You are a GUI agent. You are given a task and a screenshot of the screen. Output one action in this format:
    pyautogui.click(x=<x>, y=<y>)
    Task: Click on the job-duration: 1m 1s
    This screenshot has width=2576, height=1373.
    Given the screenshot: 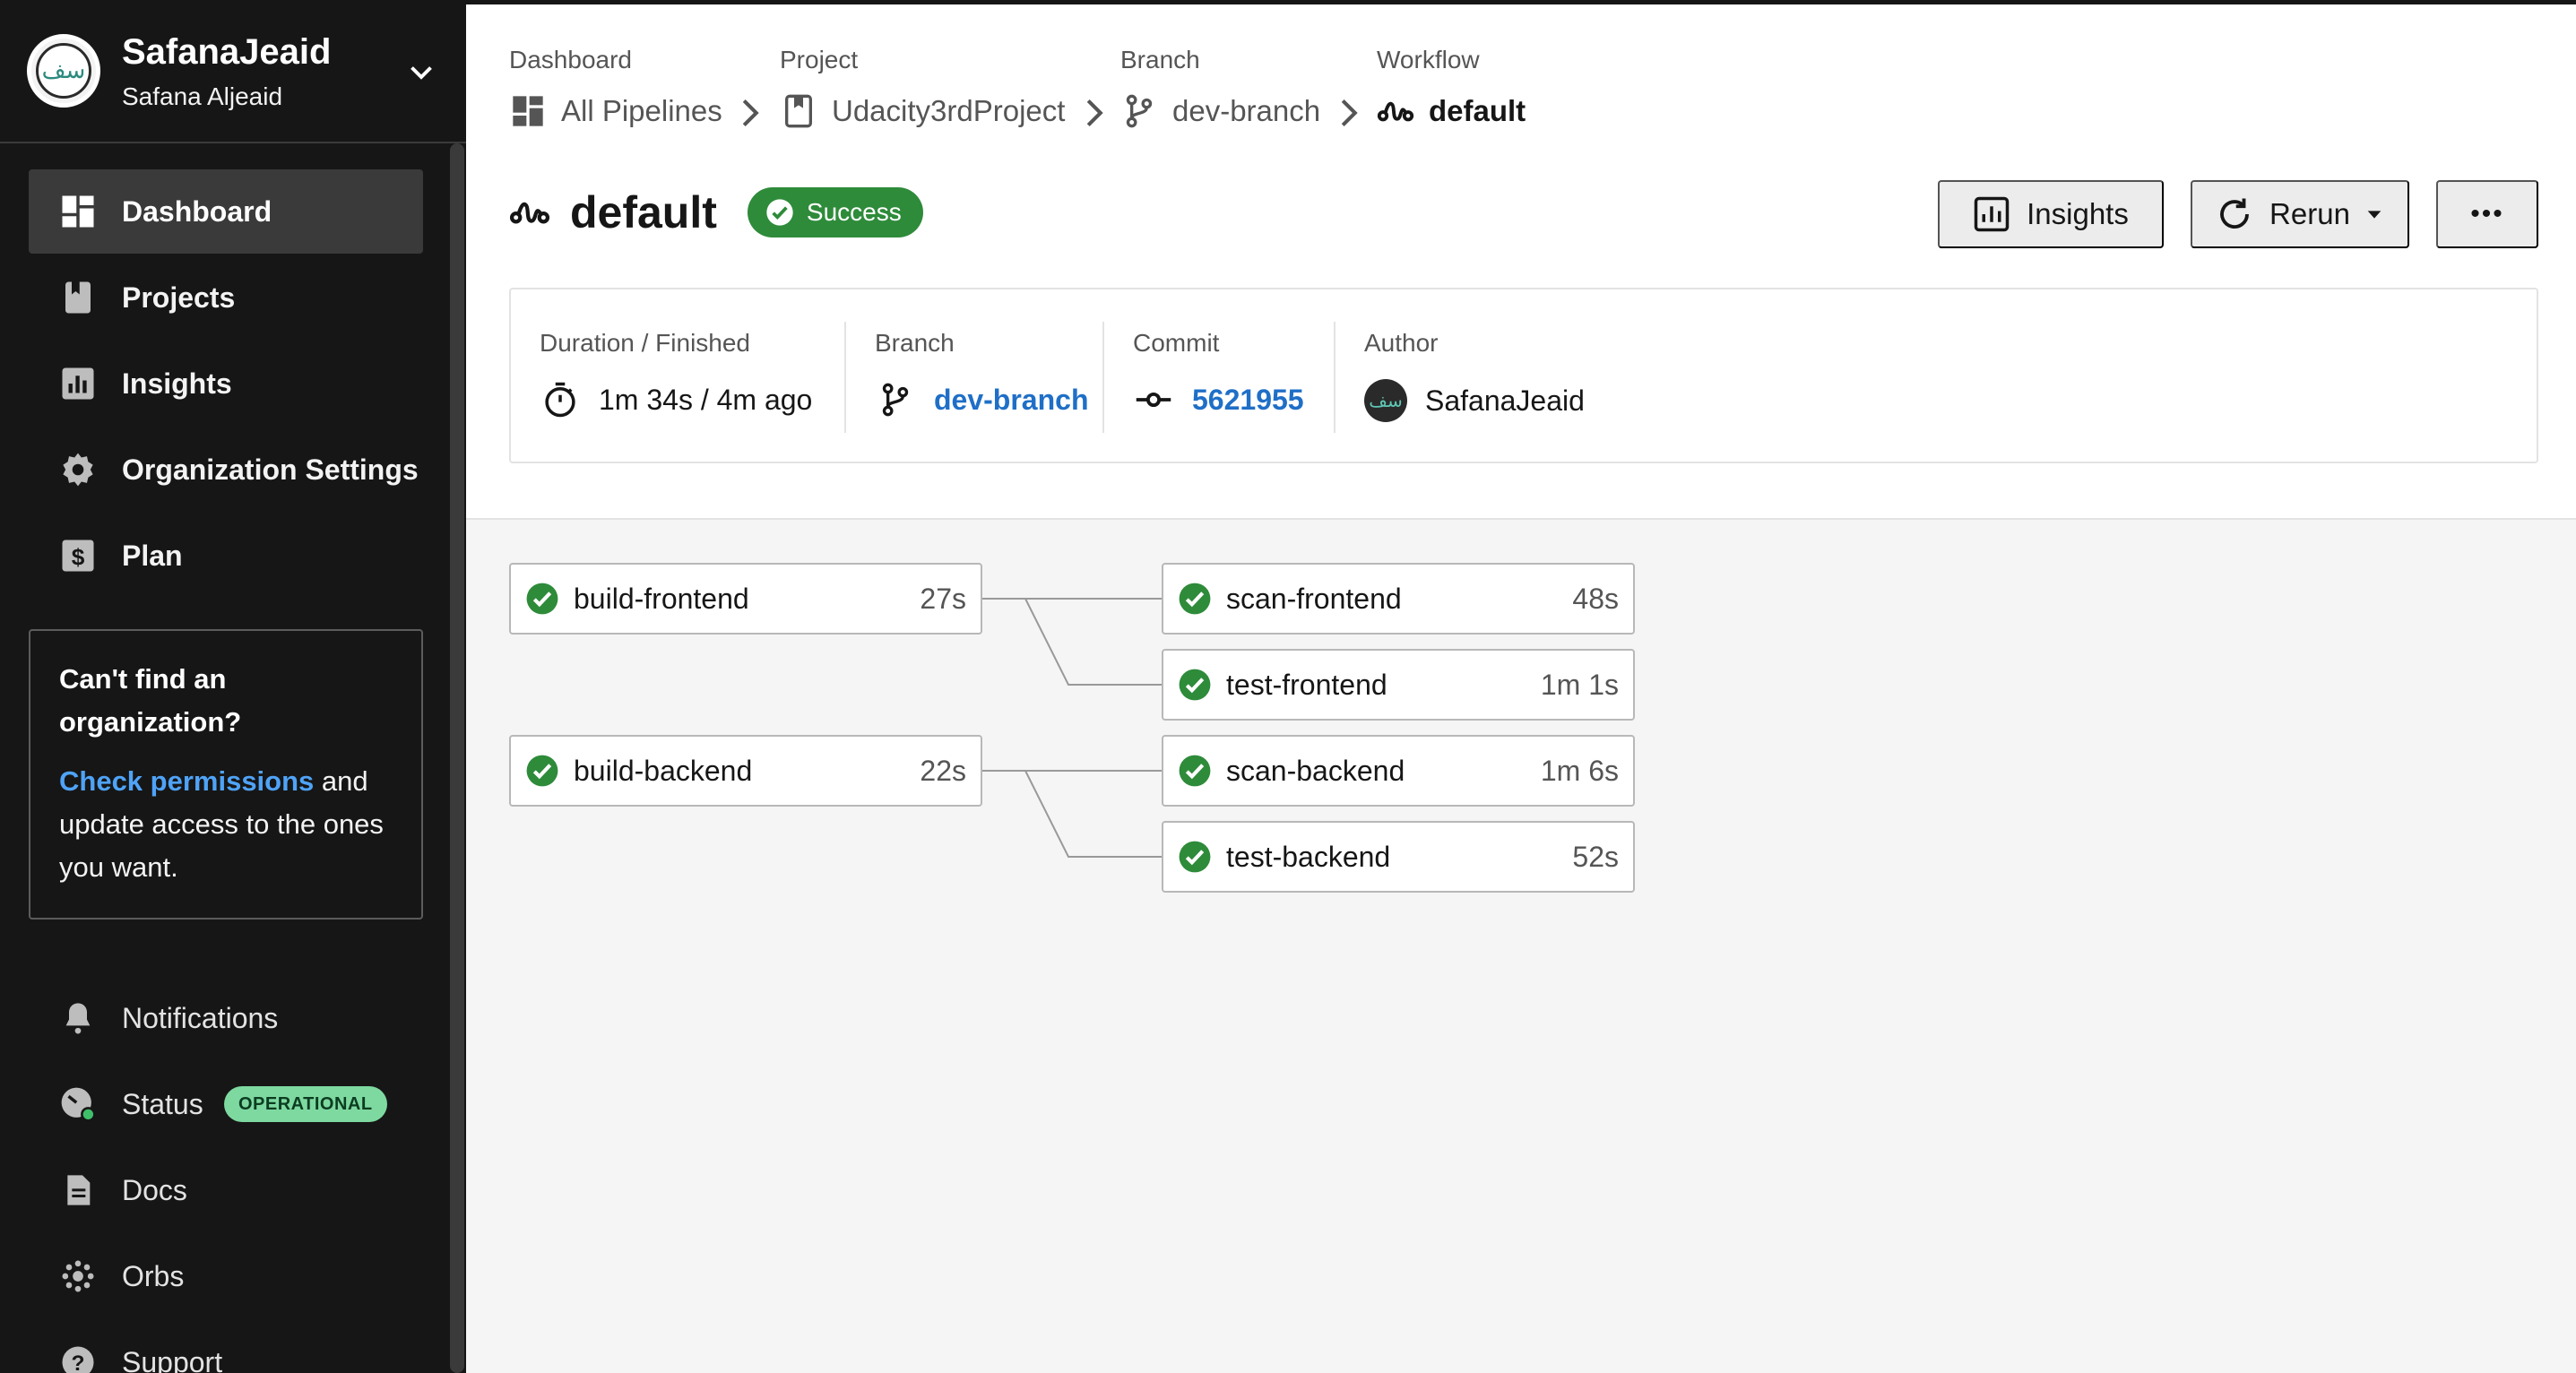 What is the action you would take?
    pyautogui.click(x=1579, y=684)
    